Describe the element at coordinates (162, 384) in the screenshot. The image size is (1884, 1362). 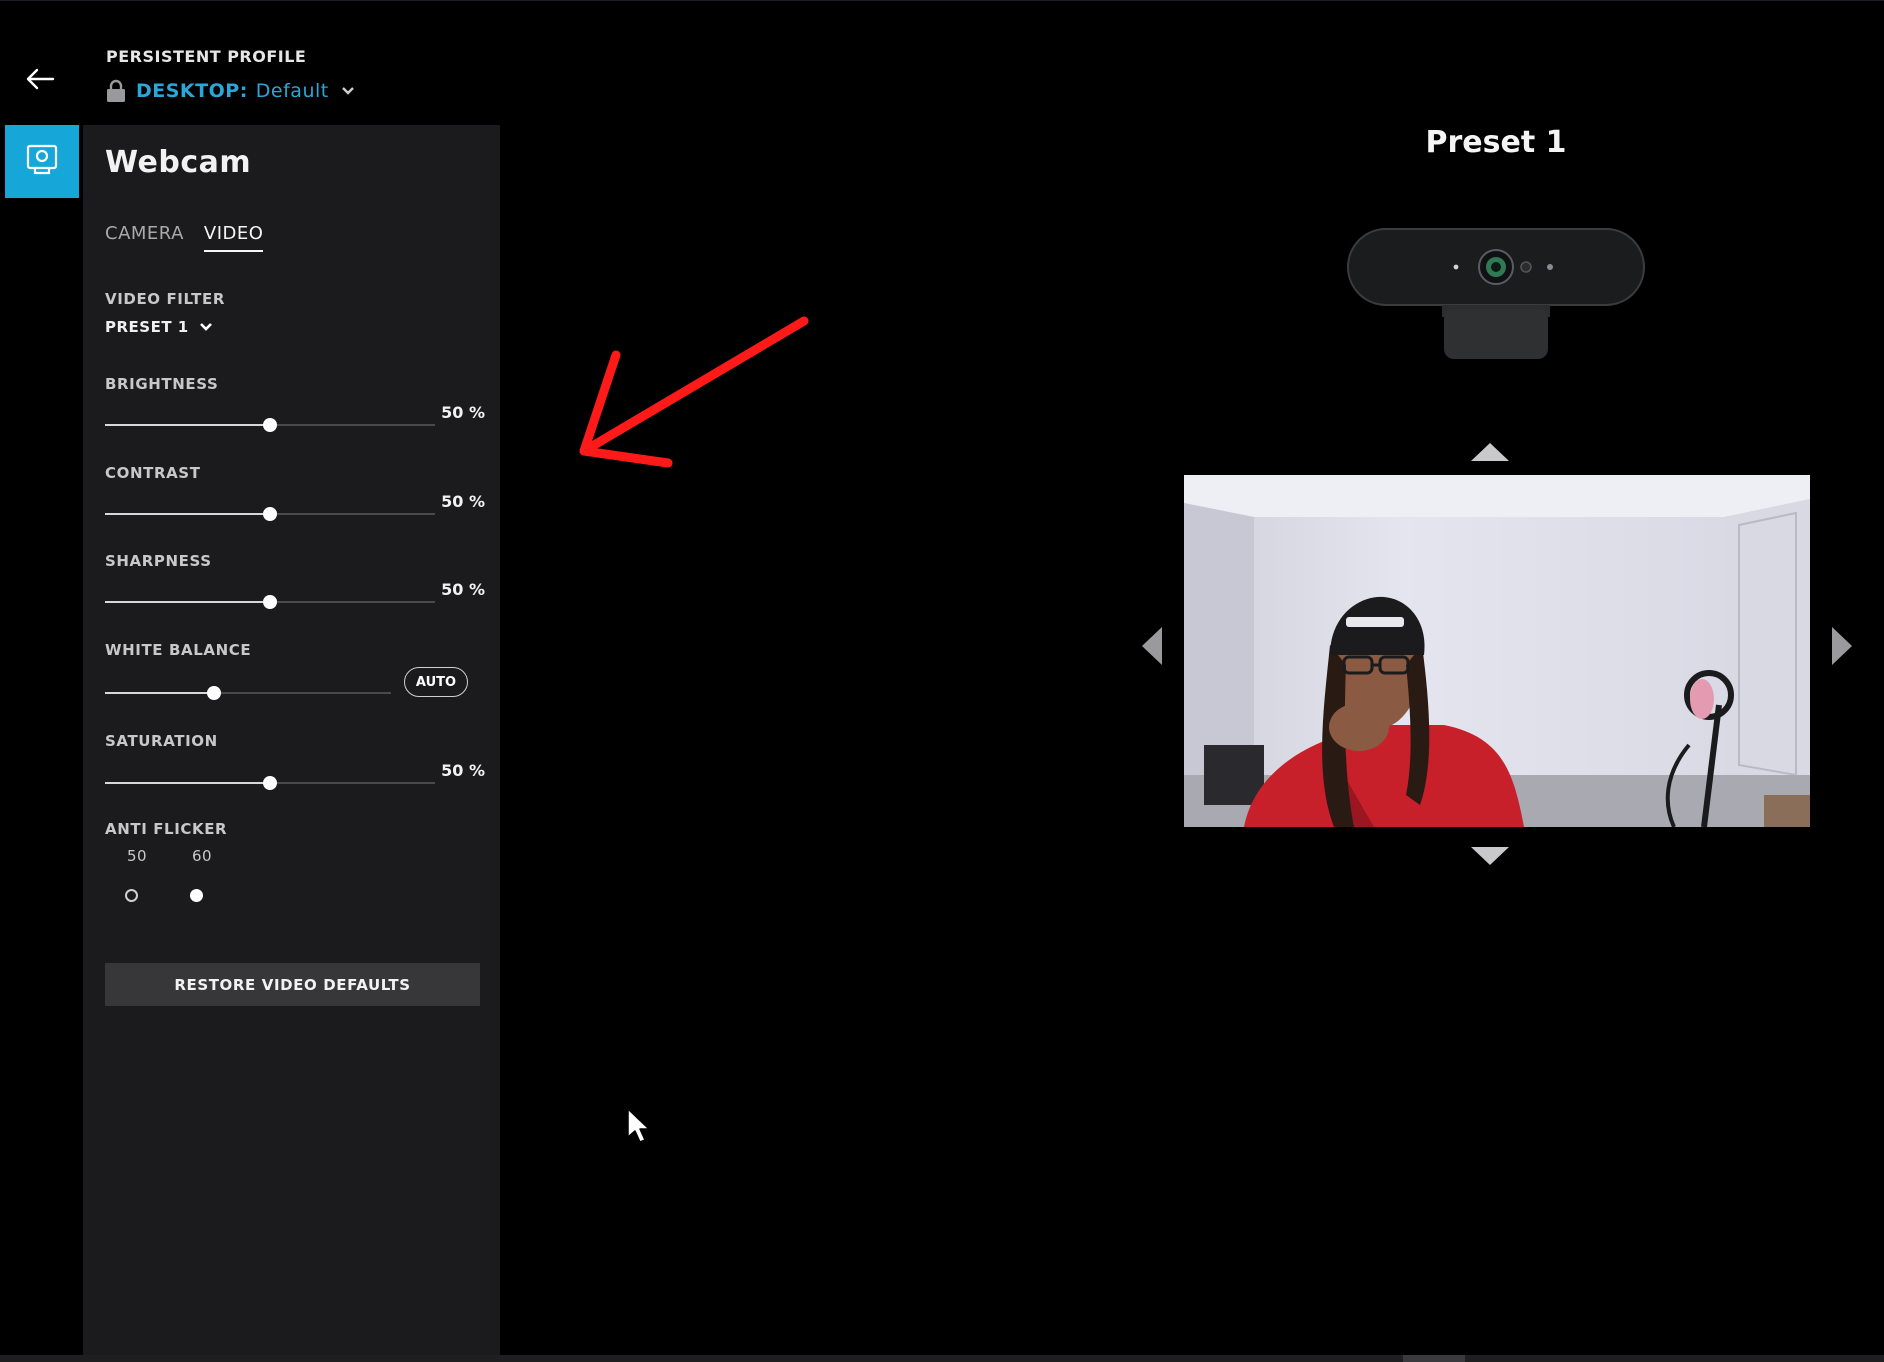
I see `brightness-label: BRIGHTNESS` at that location.